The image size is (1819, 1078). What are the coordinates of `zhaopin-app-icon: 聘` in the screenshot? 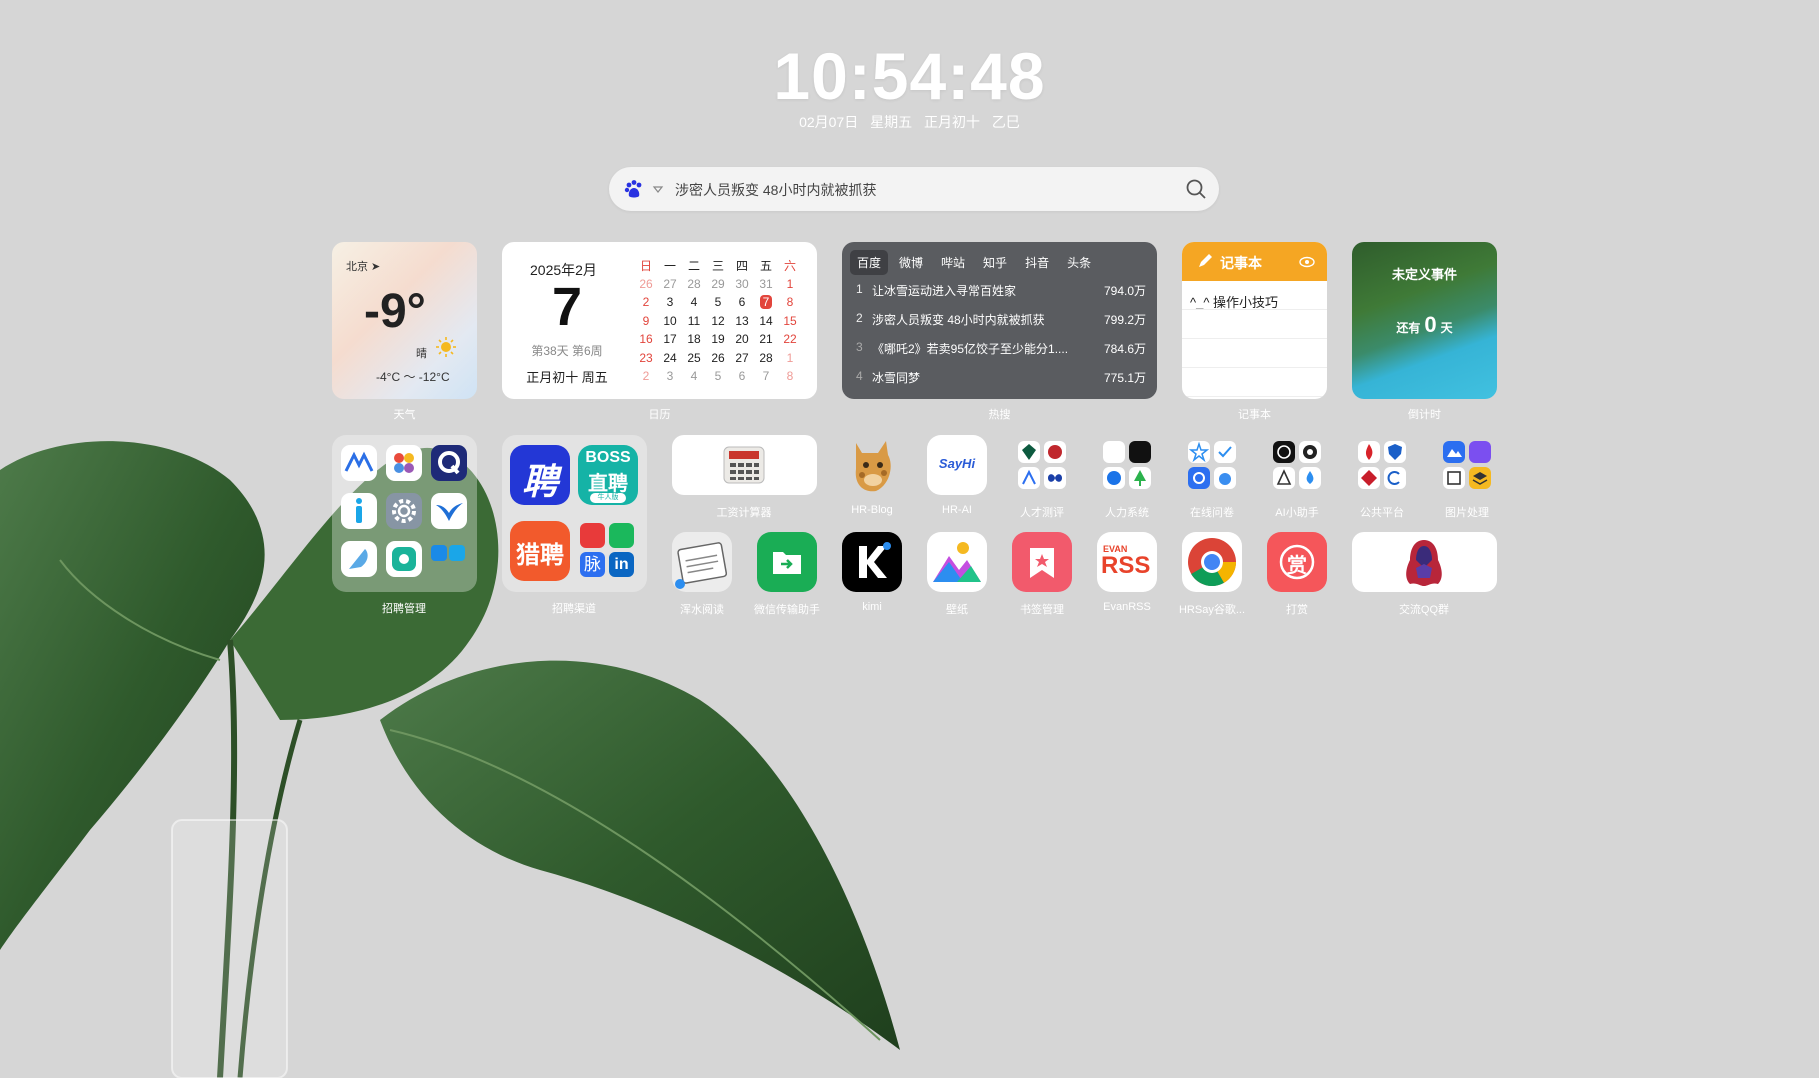 It's located at (540, 475).